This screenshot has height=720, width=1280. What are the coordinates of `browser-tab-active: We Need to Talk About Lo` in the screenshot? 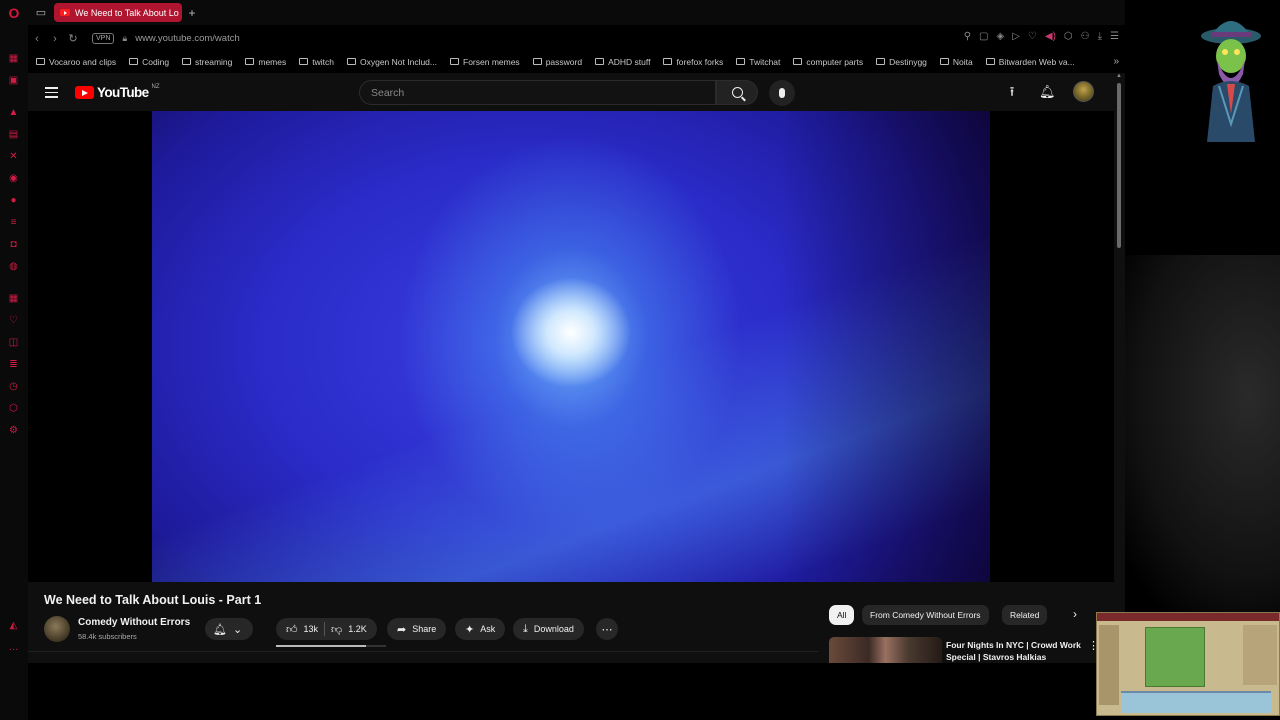 It's located at (118, 12).